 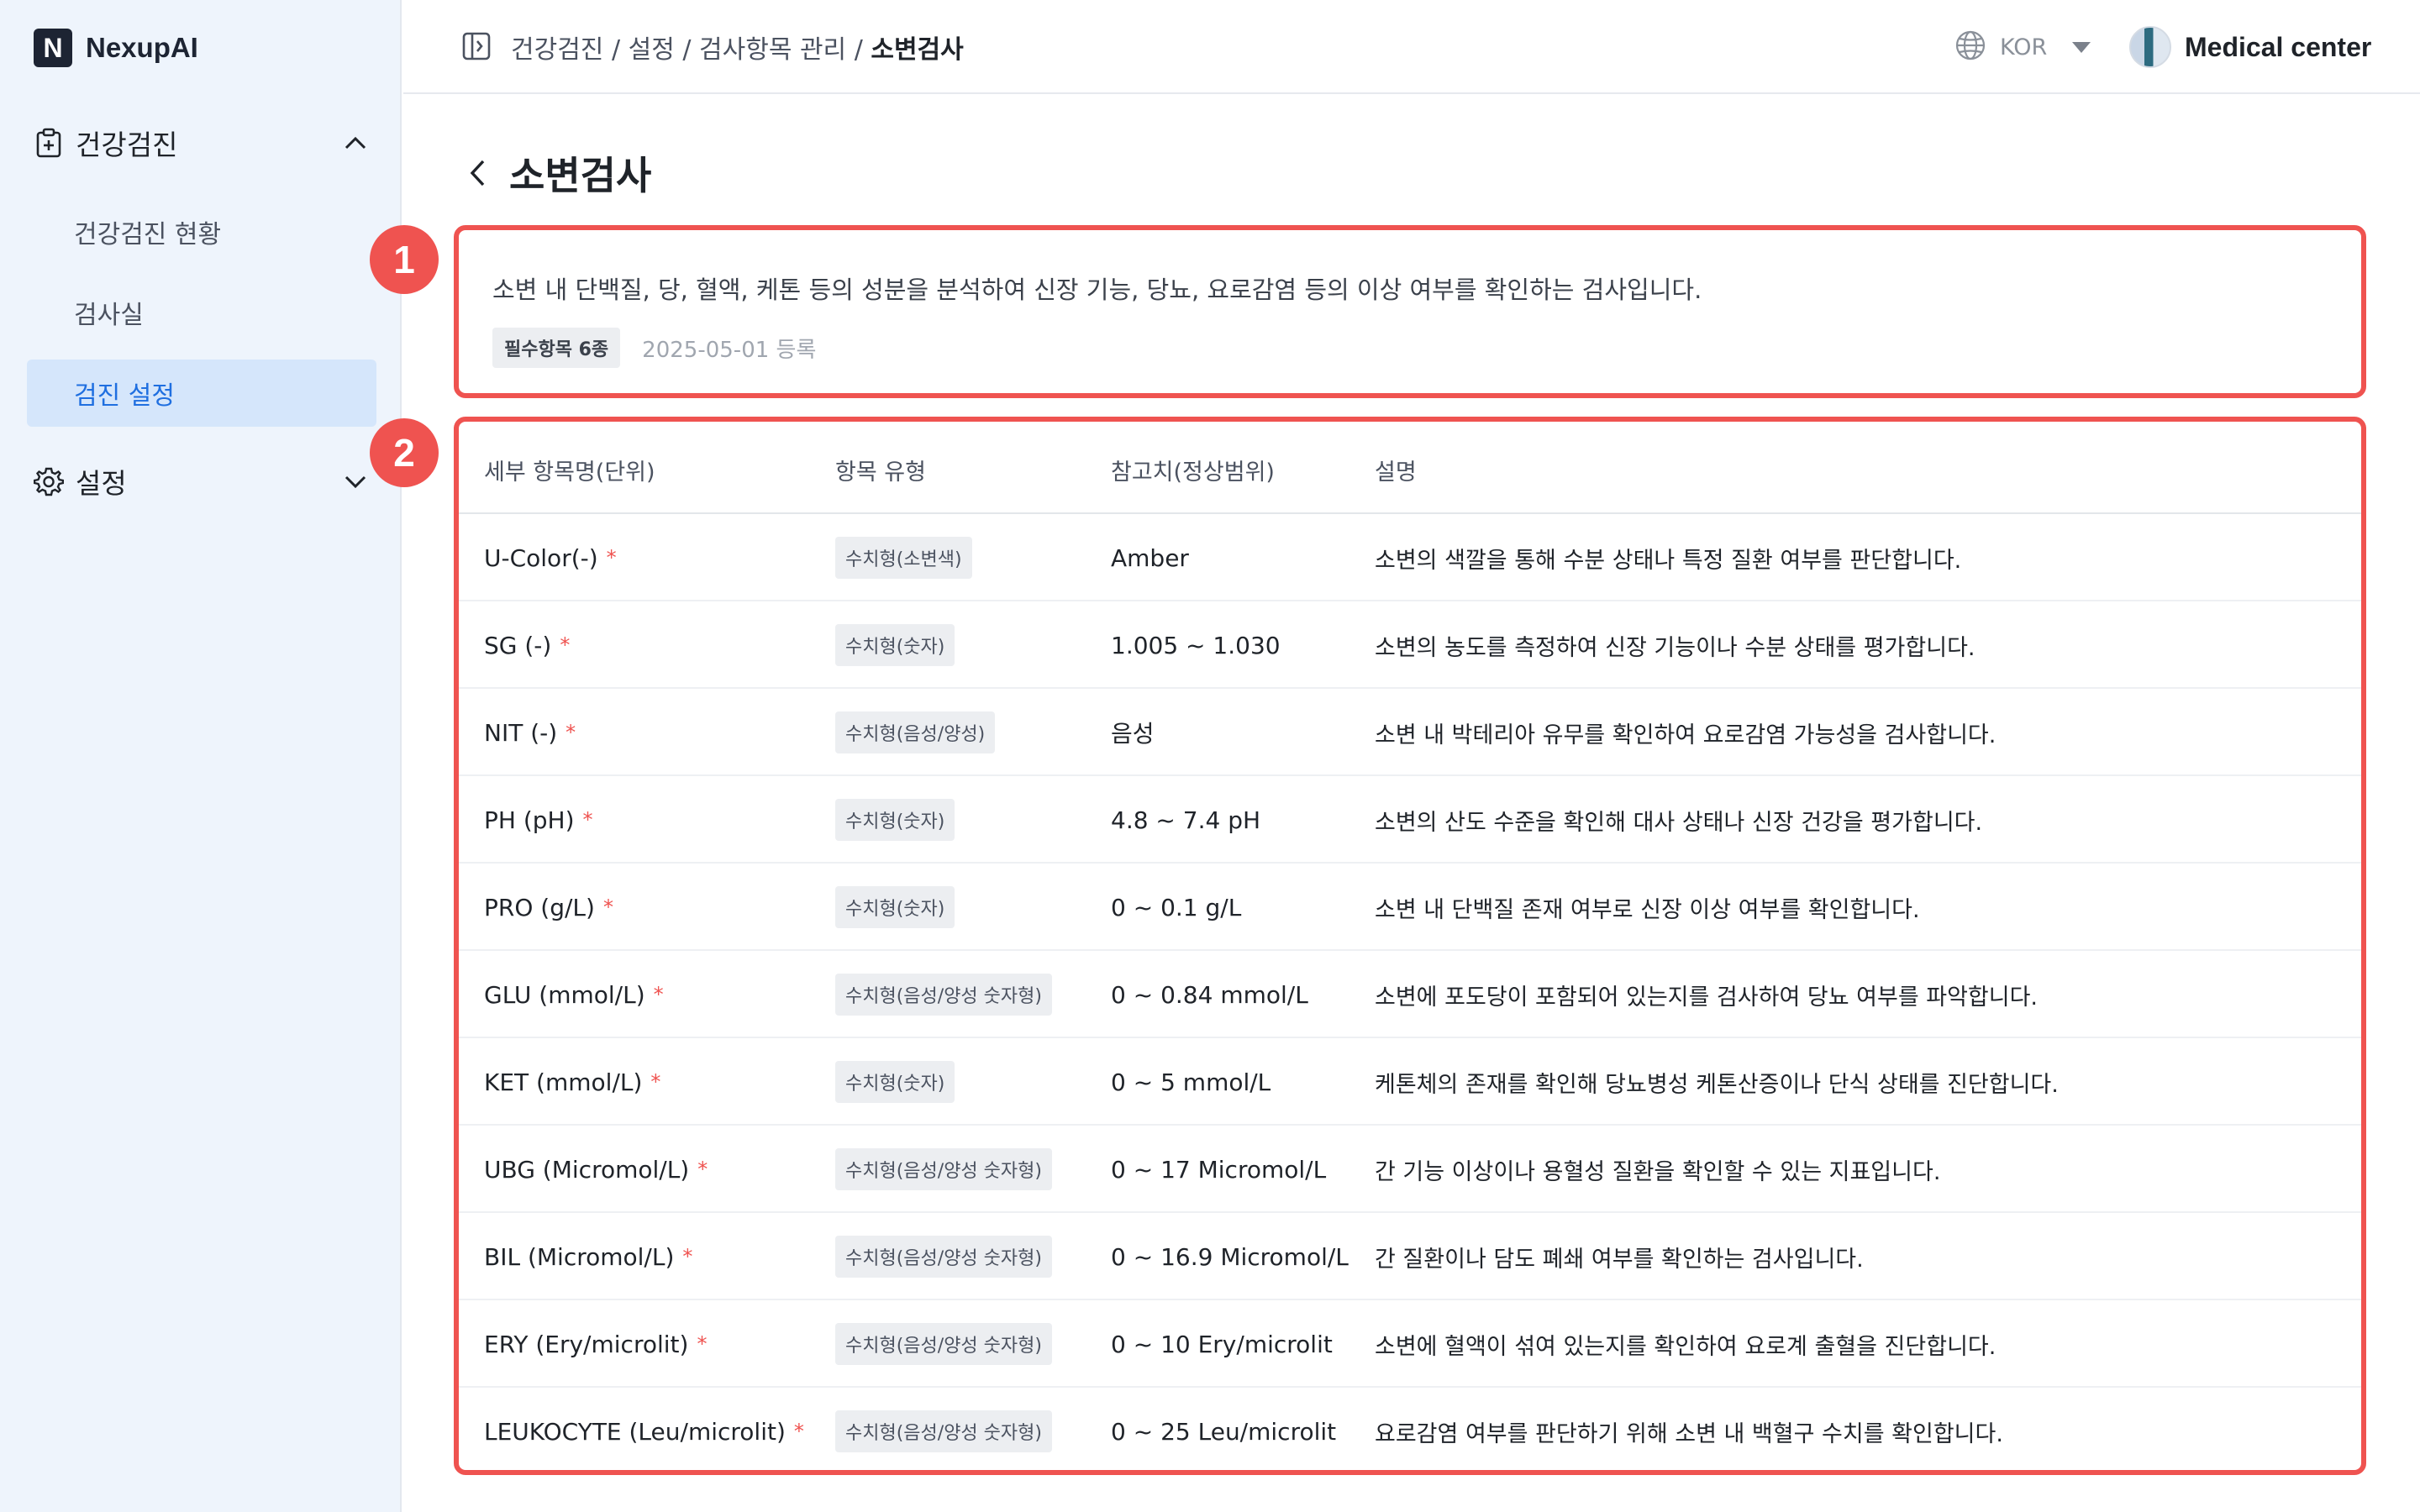 I want to click on chevron-up-icon, so click(x=355, y=143).